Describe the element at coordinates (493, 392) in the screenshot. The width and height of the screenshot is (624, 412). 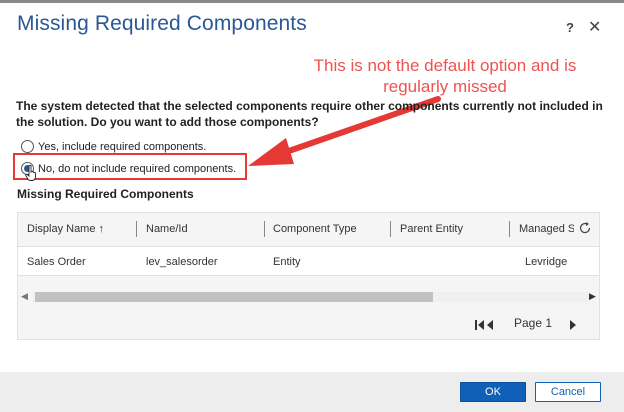
I see `ok-button: OK` at that location.